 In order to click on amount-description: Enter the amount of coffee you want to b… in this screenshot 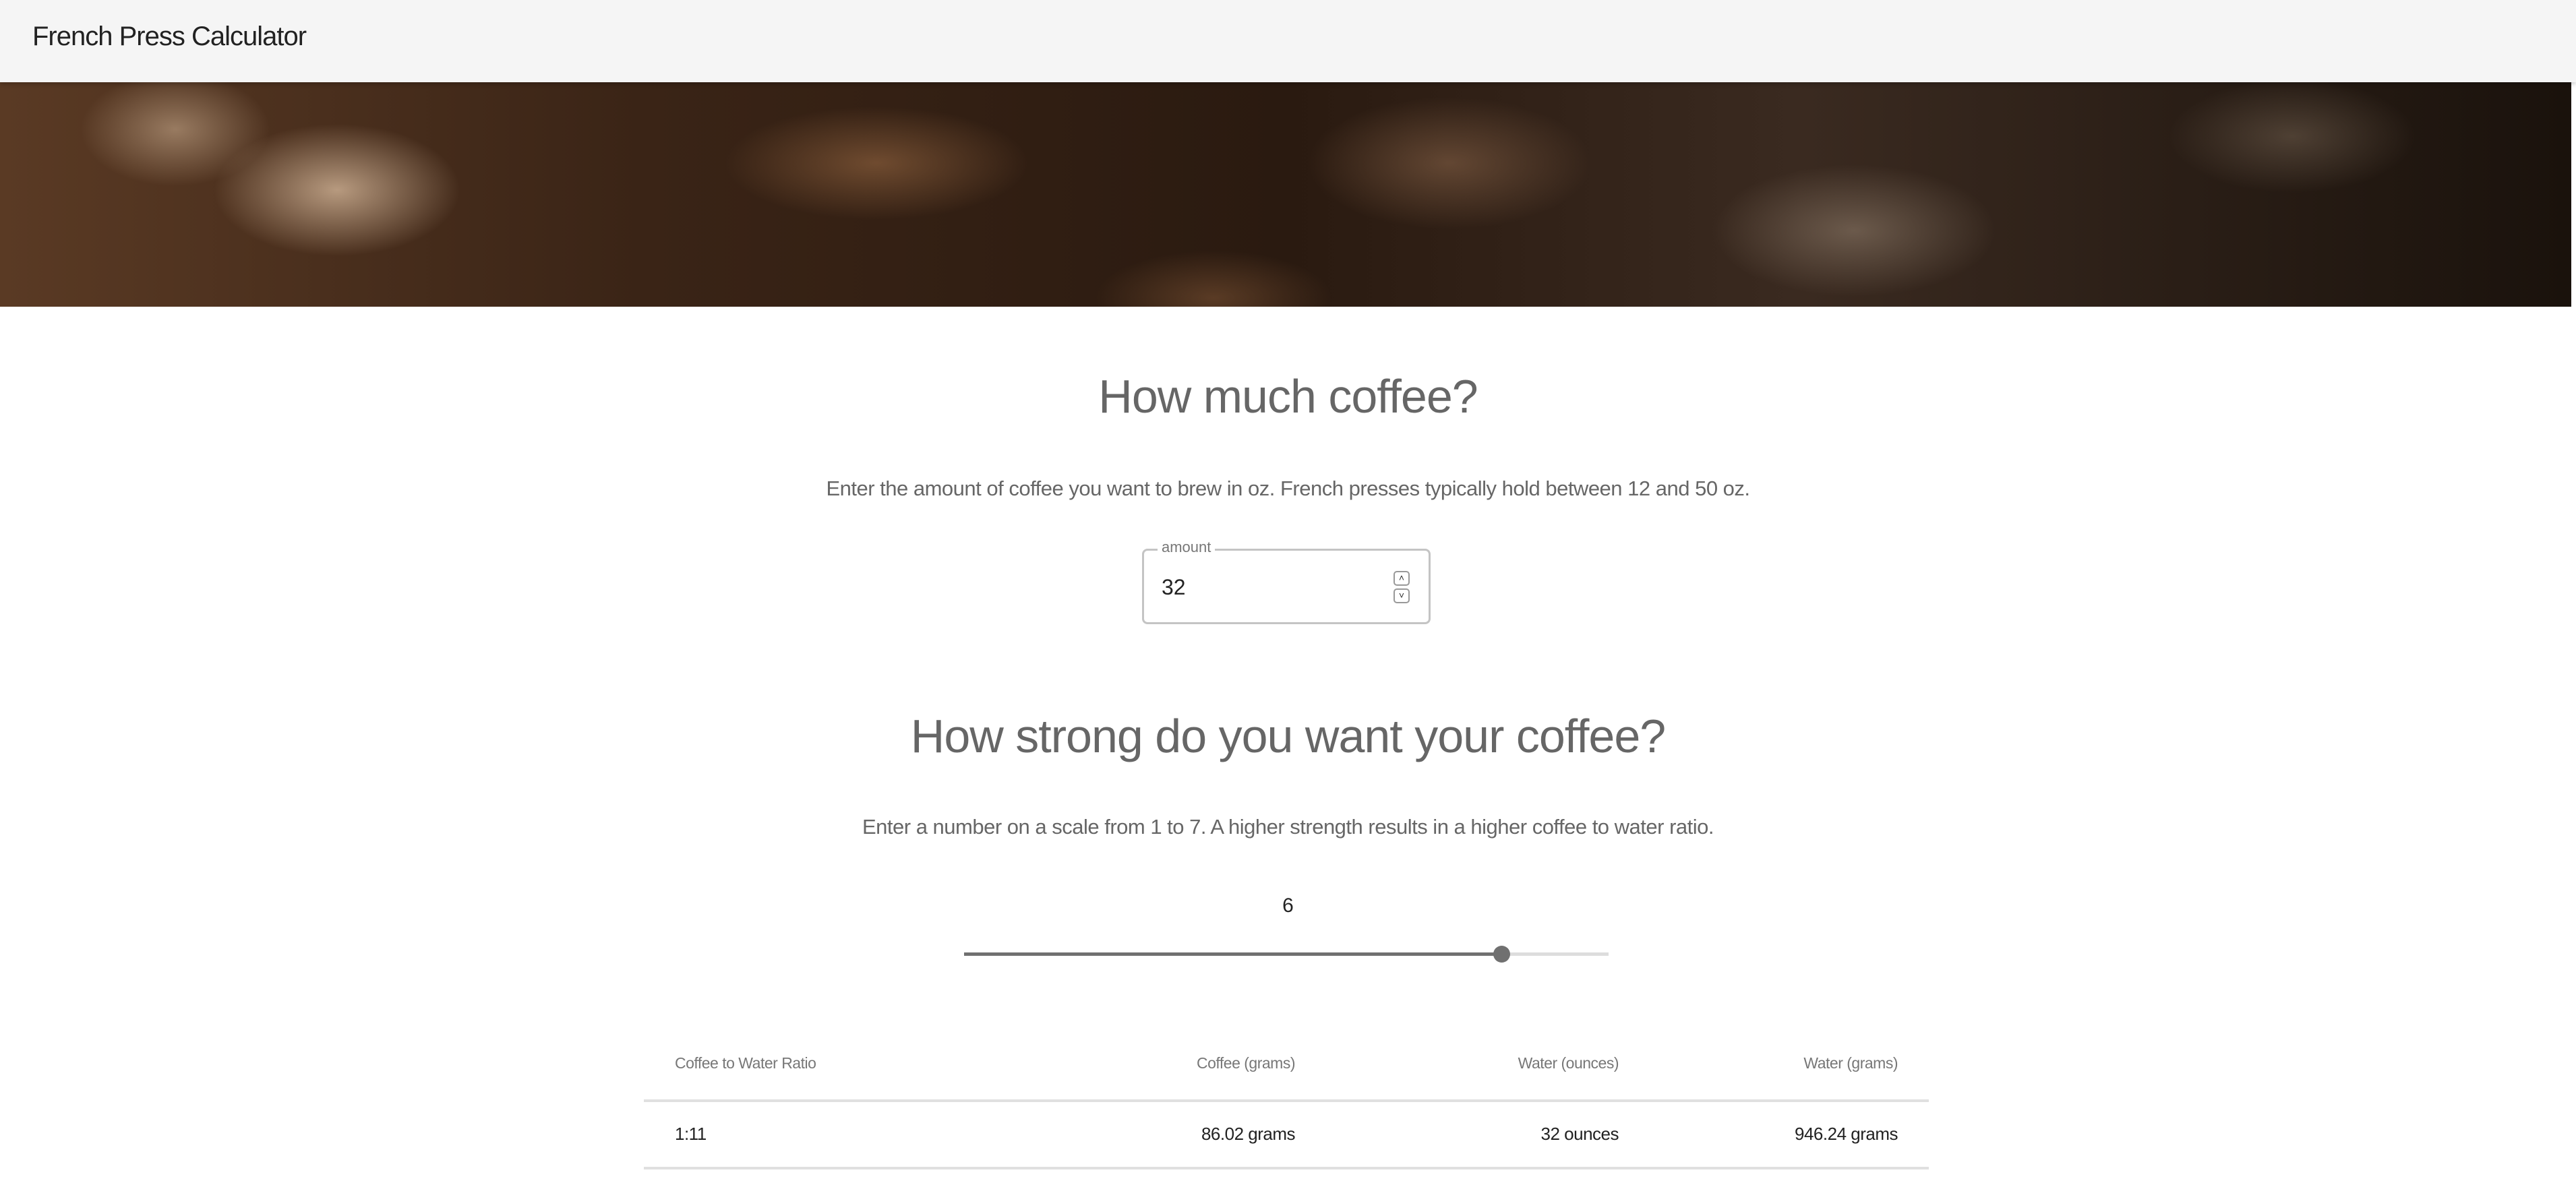, I will do `click(1288, 488)`.